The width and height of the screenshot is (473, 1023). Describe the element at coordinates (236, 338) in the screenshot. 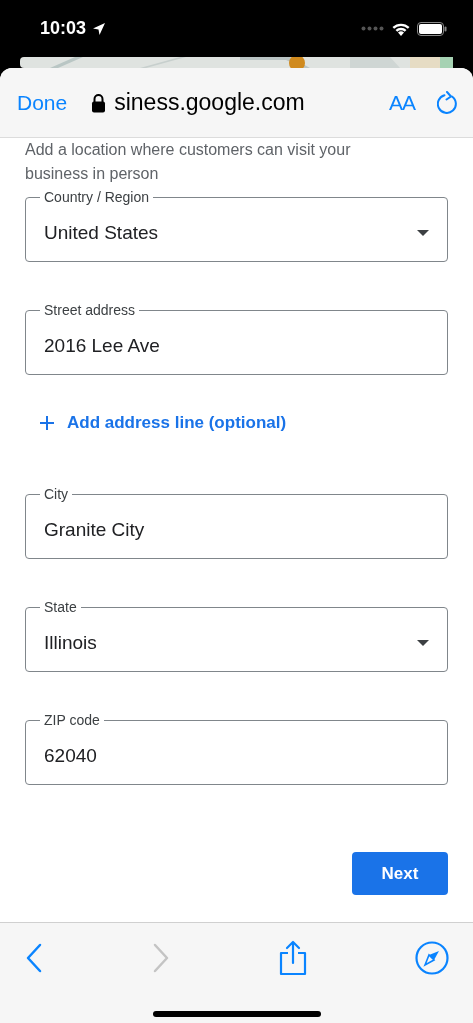

I see `text-field: Street address 2016 Lee Ave` at that location.